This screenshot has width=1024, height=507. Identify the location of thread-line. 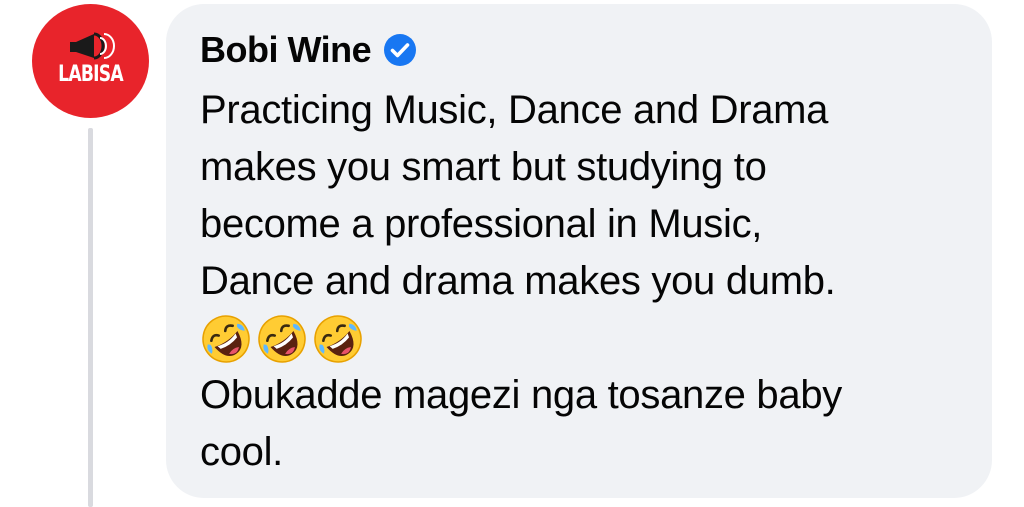
(90, 317).